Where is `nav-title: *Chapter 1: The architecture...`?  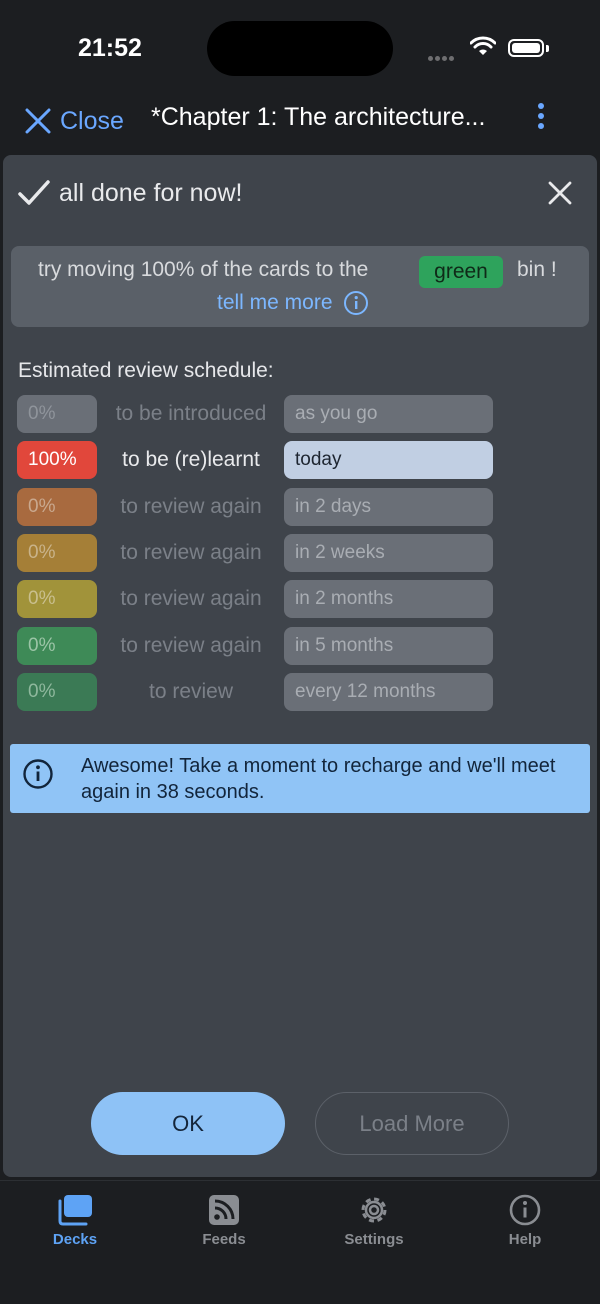 nav-title: *Chapter 1: The architecture... is located at coordinates (318, 117).